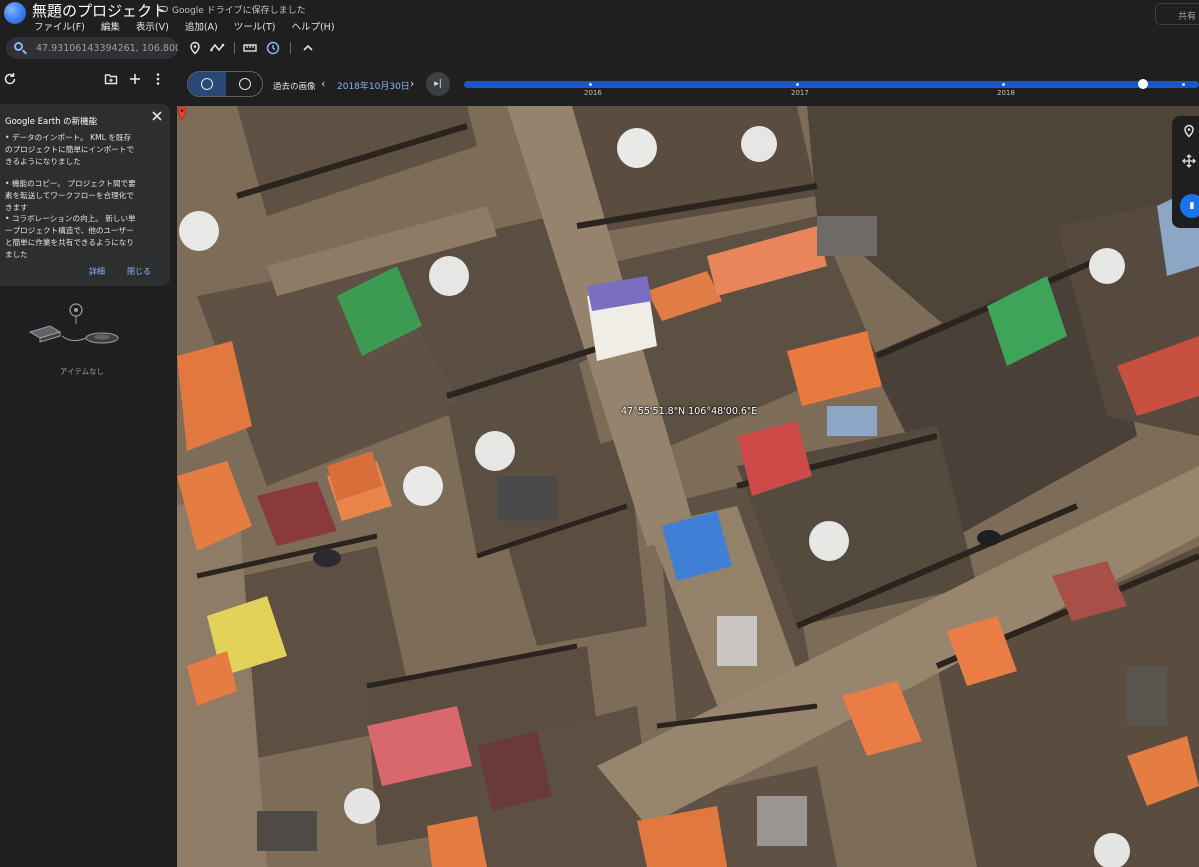 The height and width of the screenshot is (867, 1199). Describe the element at coordinates (599, 48) in the screenshot. I see `toolbar` at that location.